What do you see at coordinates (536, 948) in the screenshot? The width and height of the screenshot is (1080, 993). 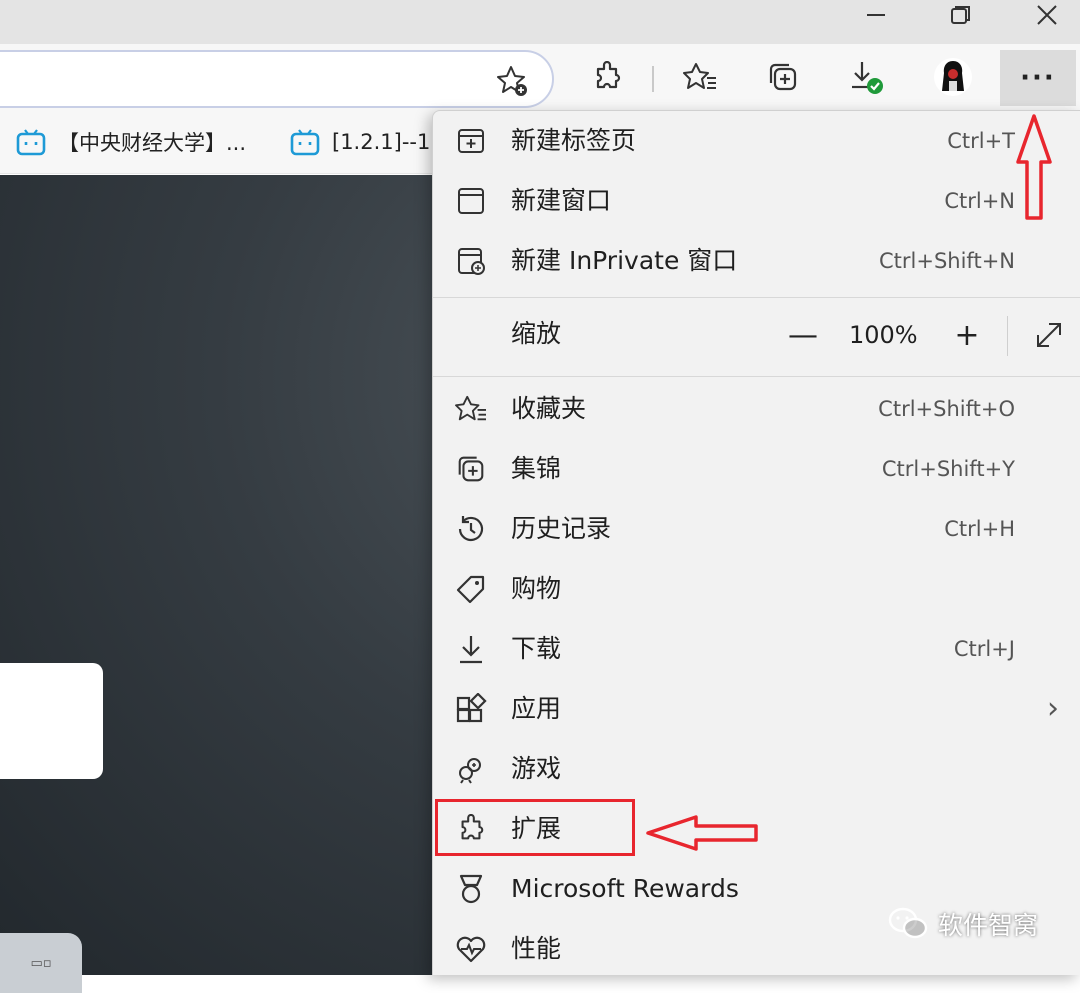 I see `menu-item-label: 性能` at bounding box center [536, 948].